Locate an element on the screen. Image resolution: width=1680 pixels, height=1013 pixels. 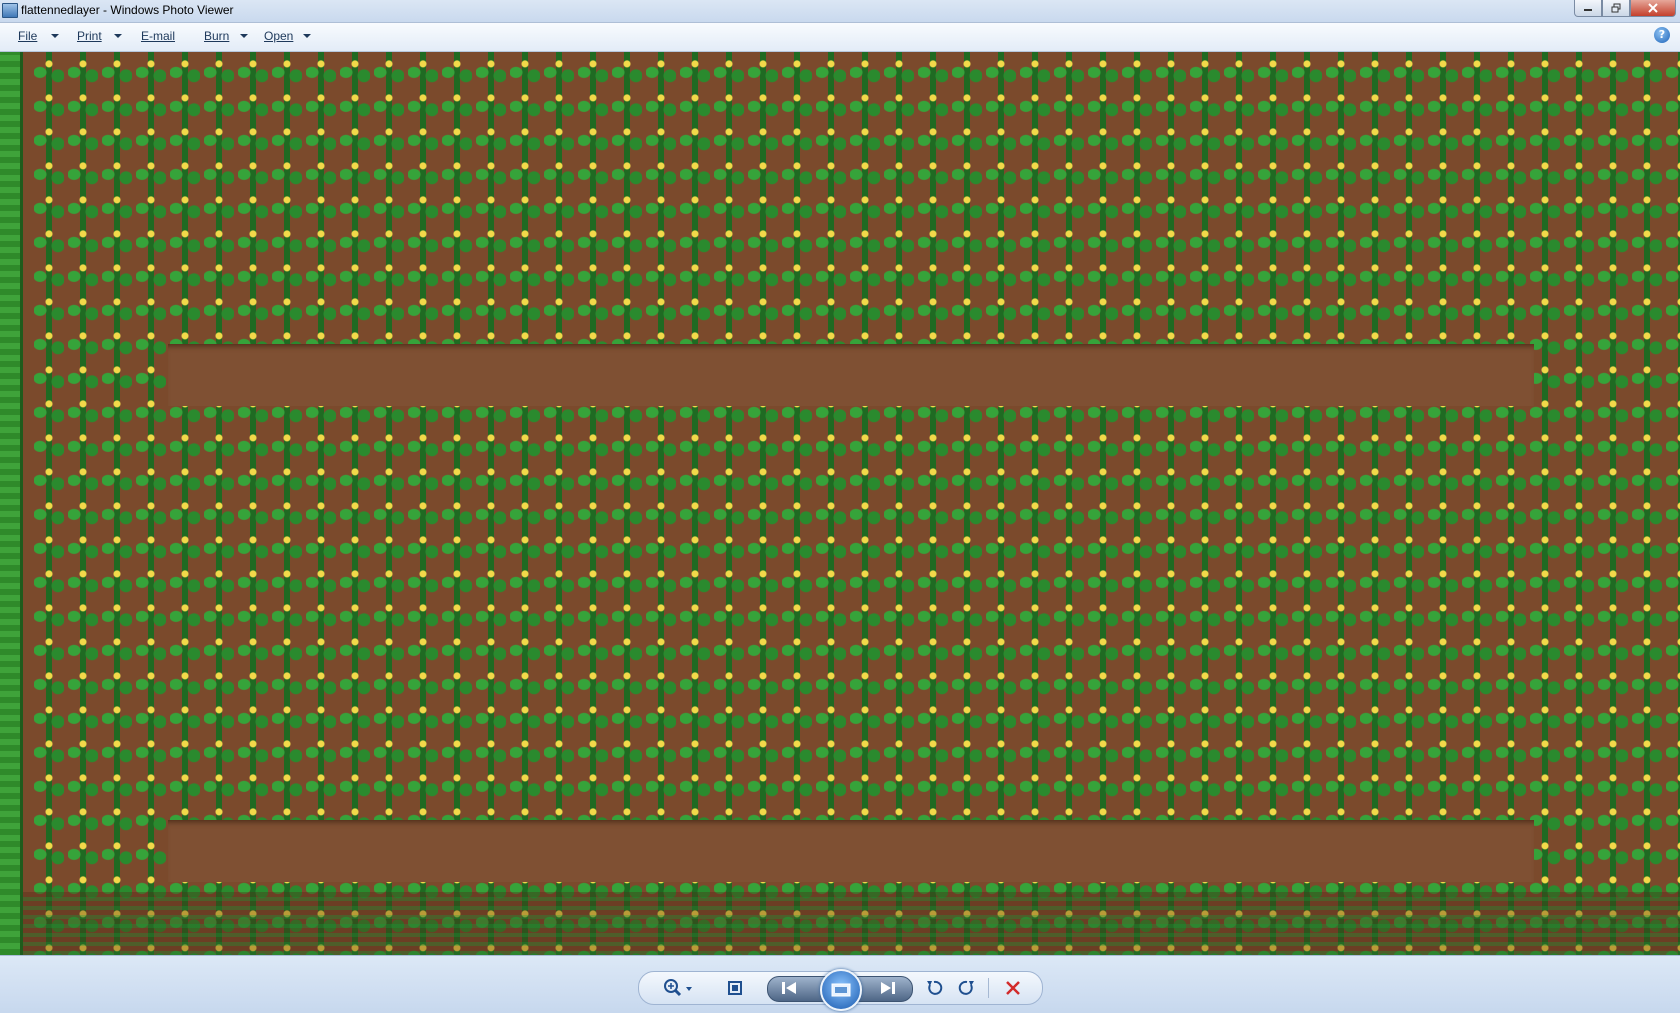
zoom-button is located at coordinates (679, 988).